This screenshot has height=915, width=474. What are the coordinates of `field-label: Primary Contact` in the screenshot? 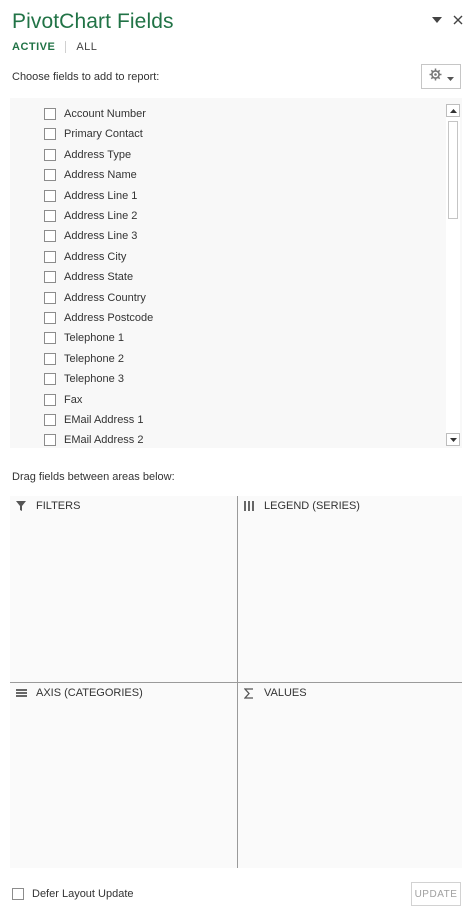 It's located at (103, 134).